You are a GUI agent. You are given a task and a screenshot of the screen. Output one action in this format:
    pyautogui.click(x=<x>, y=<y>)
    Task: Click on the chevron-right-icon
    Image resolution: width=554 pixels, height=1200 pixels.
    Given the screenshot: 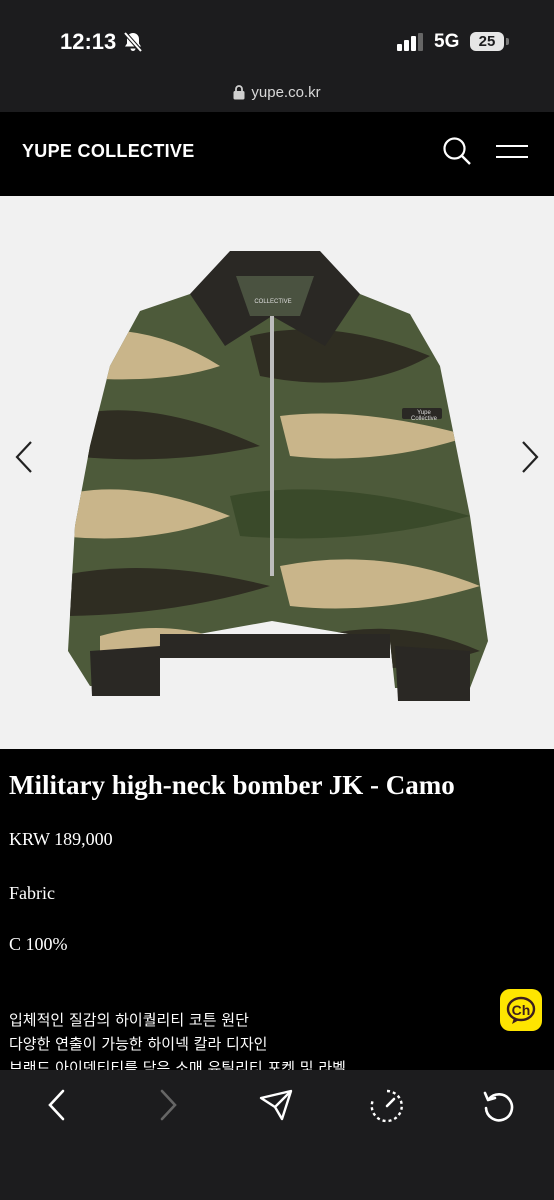 What is the action you would take?
    pyautogui.click(x=530, y=457)
    